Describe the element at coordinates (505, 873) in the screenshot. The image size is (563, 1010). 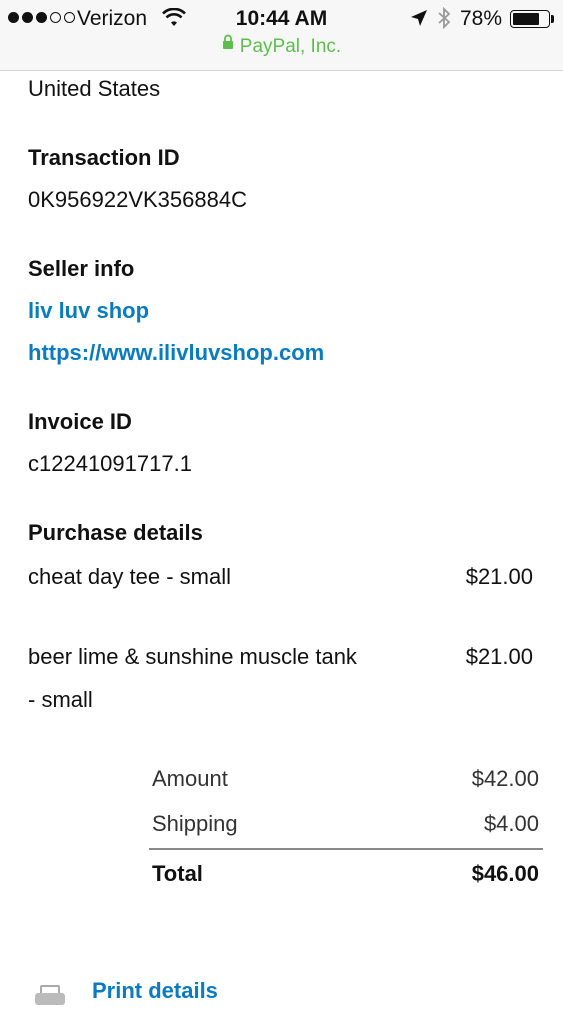
I see `total-value: $46.00` at that location.